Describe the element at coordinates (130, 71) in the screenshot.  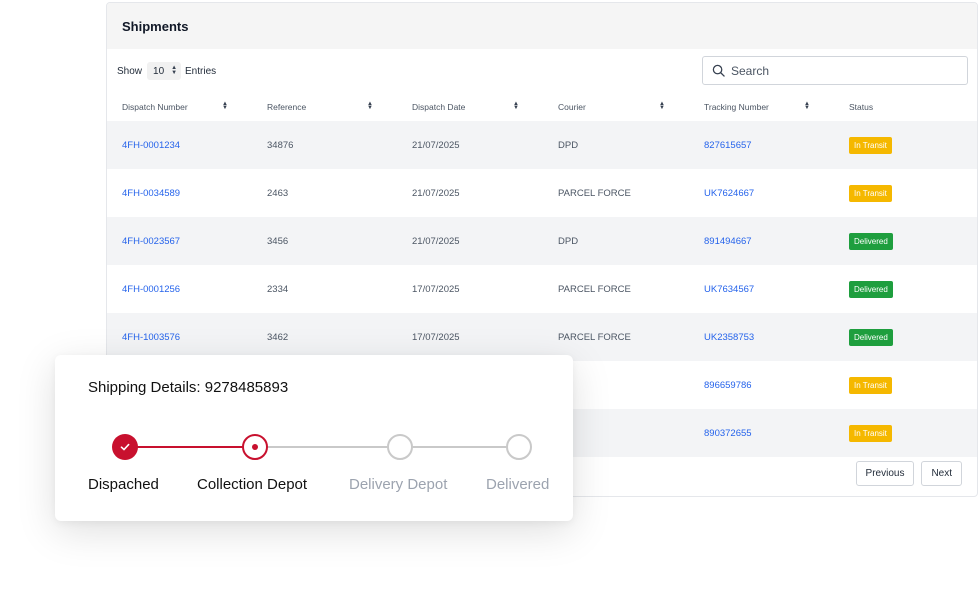
I see `show-label: Show` at that location.